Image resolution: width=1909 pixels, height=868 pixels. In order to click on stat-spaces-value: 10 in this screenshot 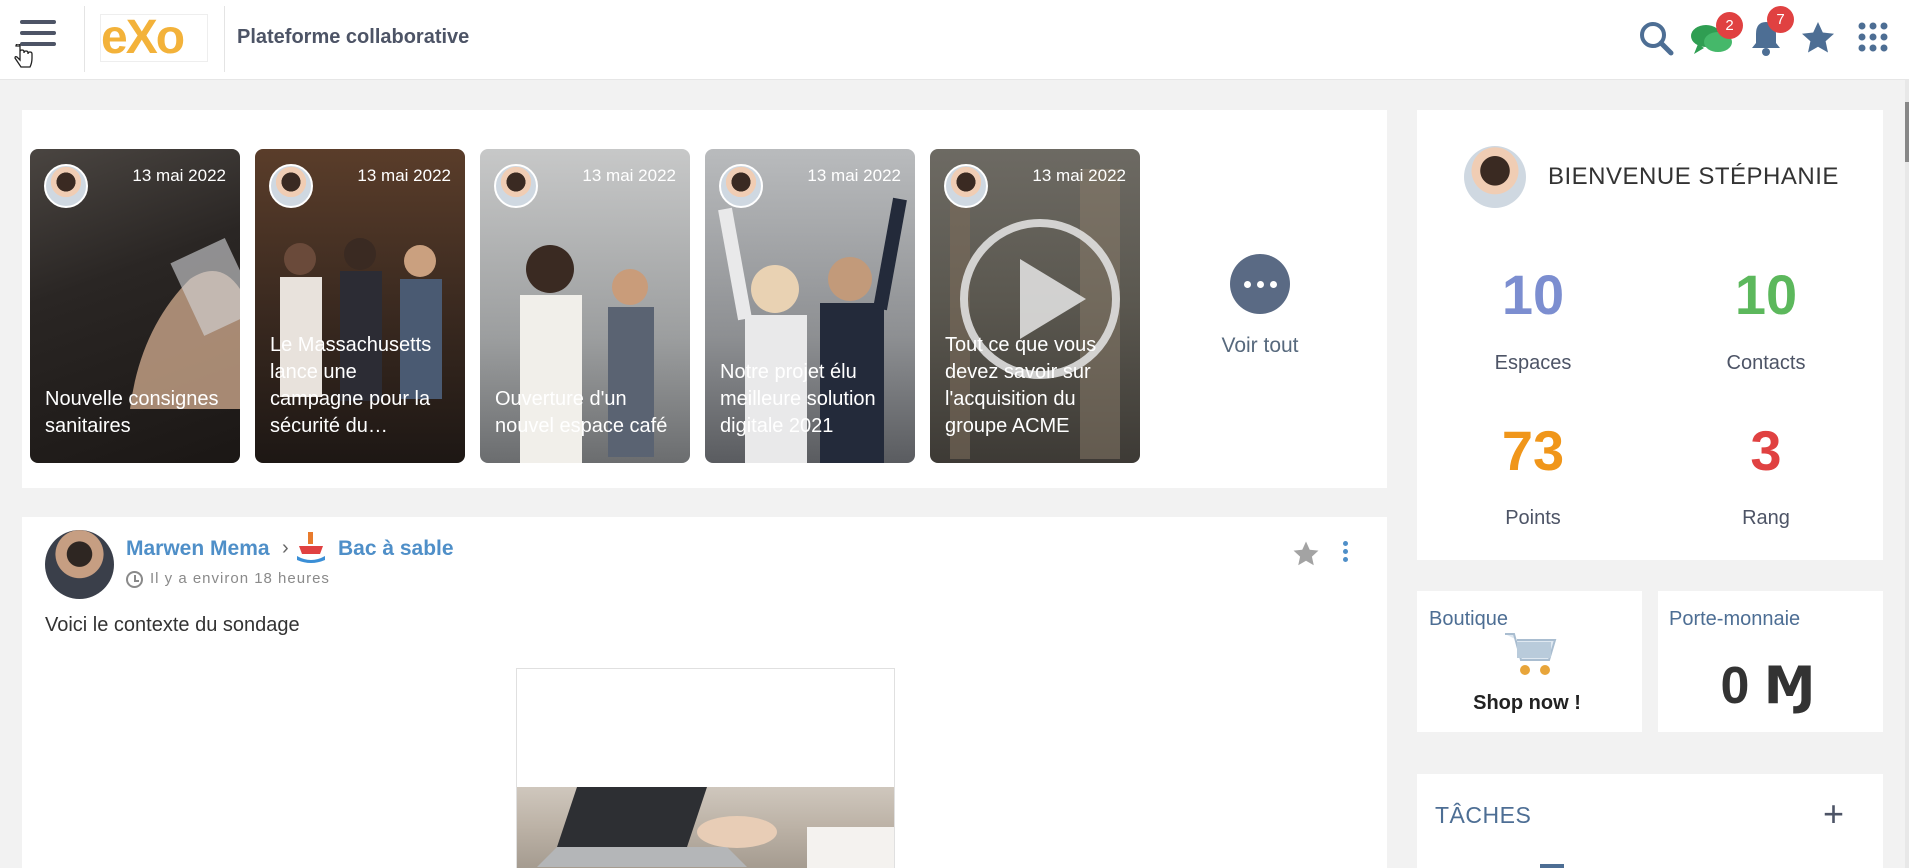, I will do `click(1533, 294)`.